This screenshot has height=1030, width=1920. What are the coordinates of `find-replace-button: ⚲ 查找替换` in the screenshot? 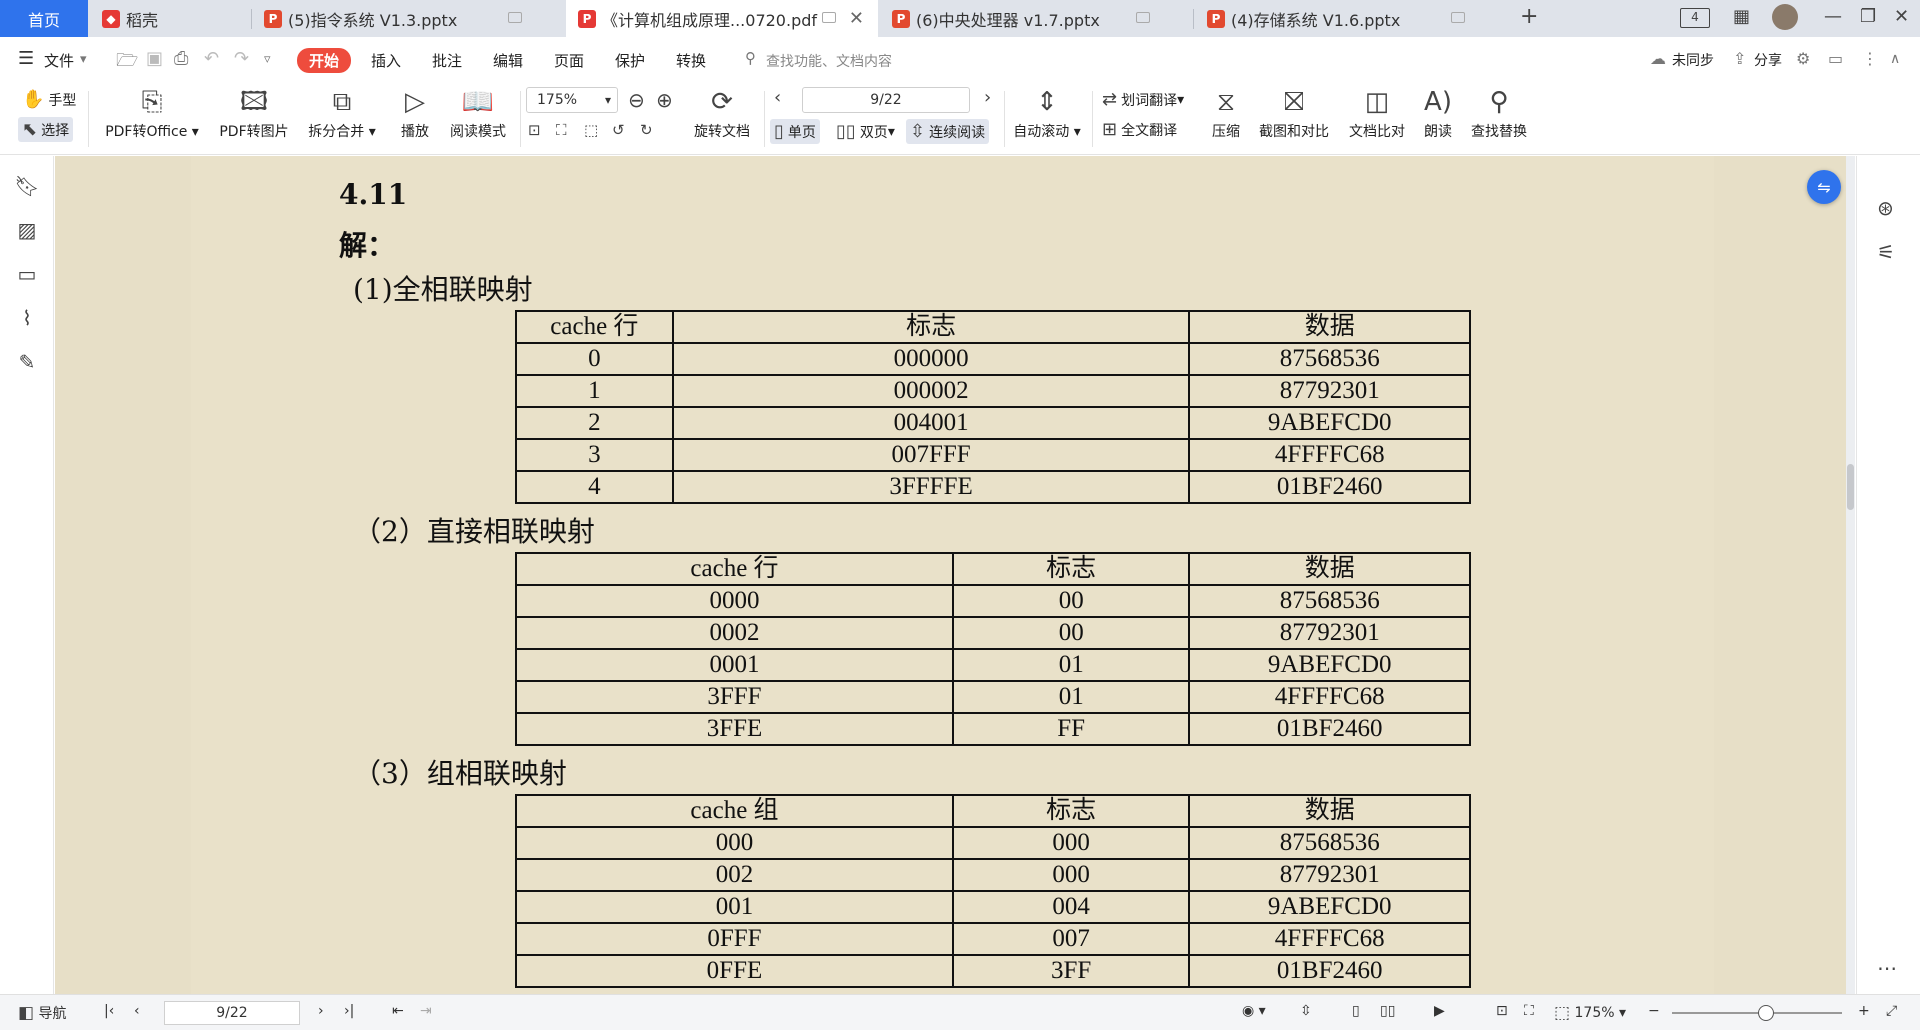 It's located at (1499, 114).